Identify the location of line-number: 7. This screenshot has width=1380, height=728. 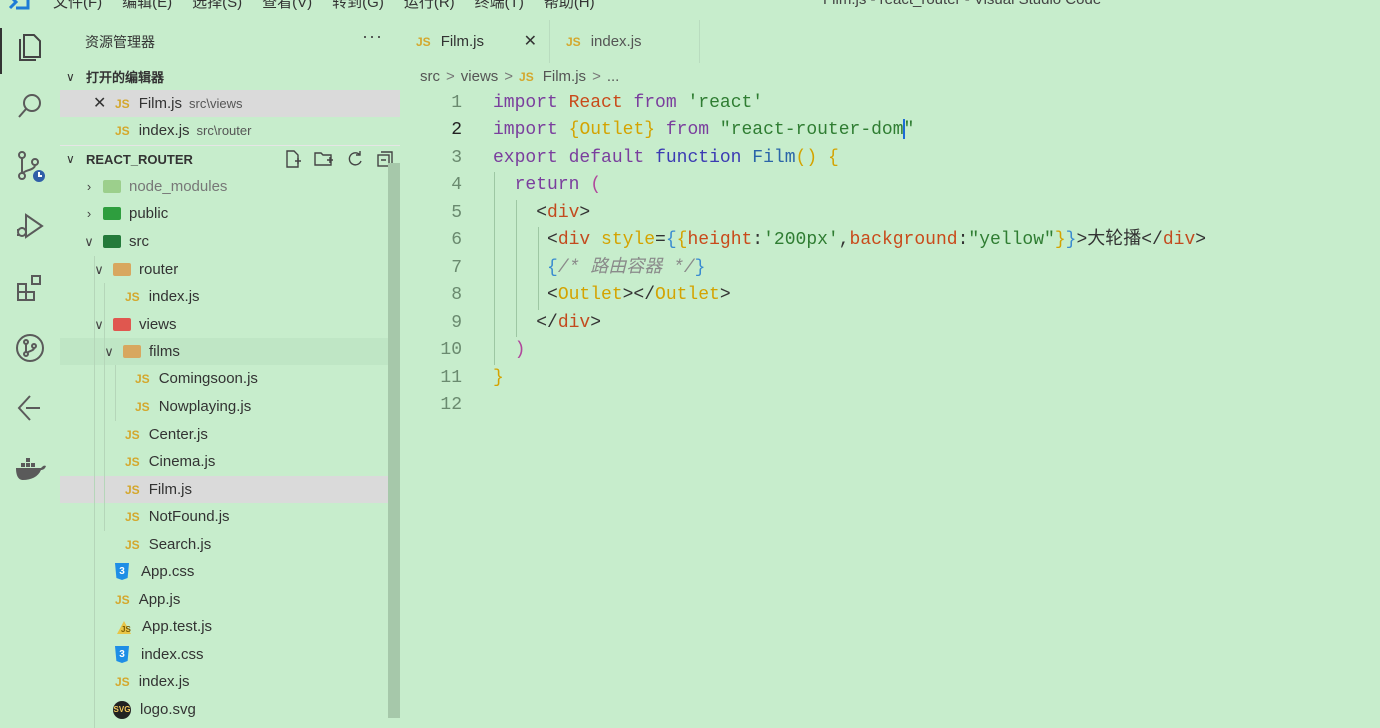
(456, 268).